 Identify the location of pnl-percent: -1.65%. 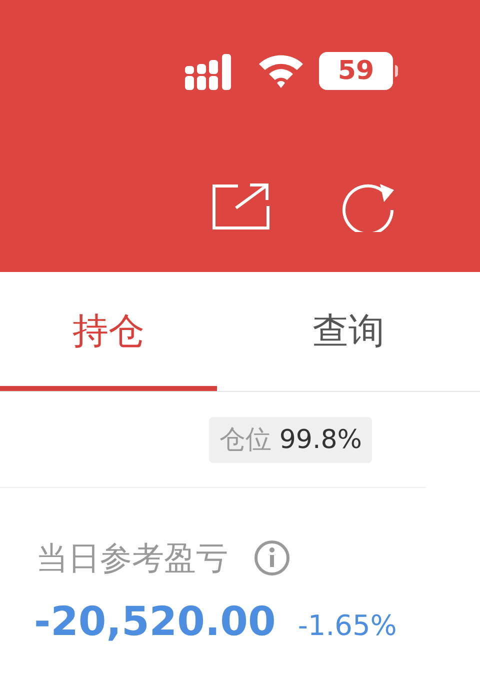
(347, 626).